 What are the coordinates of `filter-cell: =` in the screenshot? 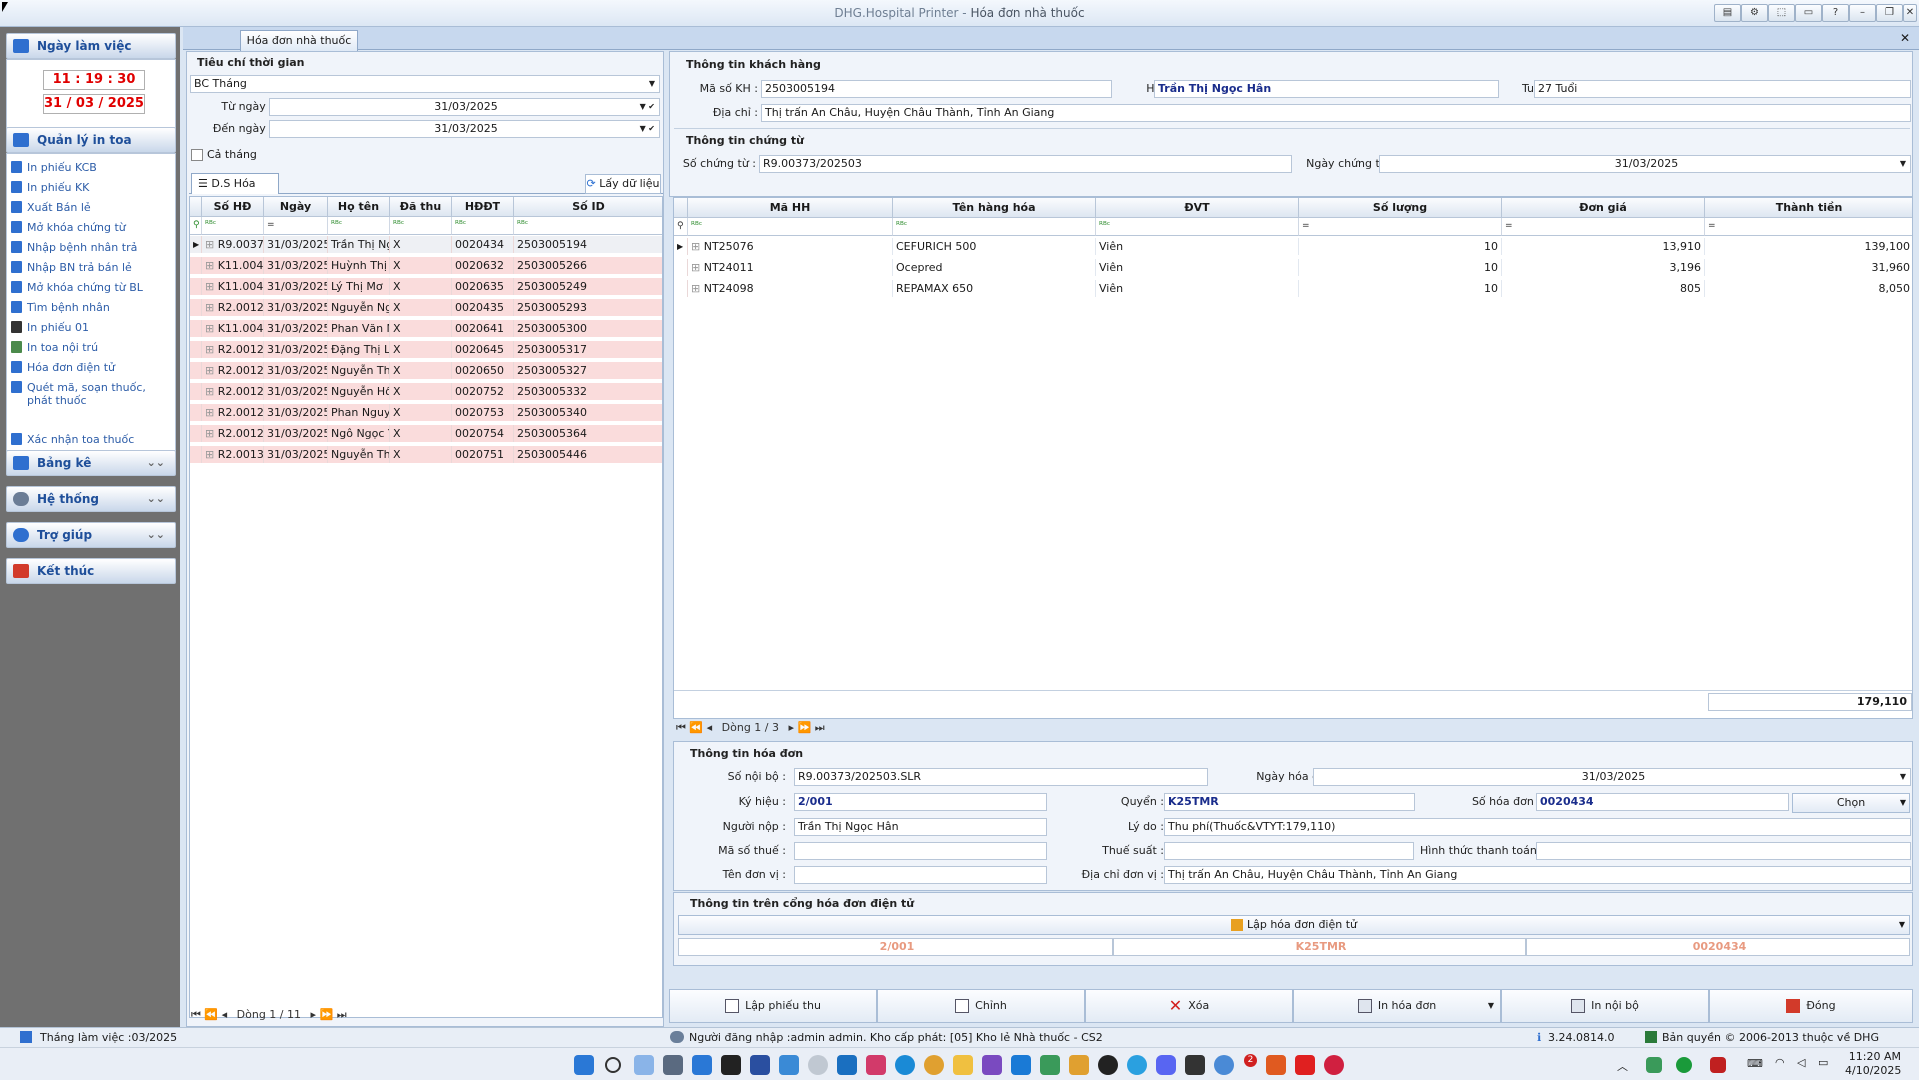 It's located at (1808, 227).